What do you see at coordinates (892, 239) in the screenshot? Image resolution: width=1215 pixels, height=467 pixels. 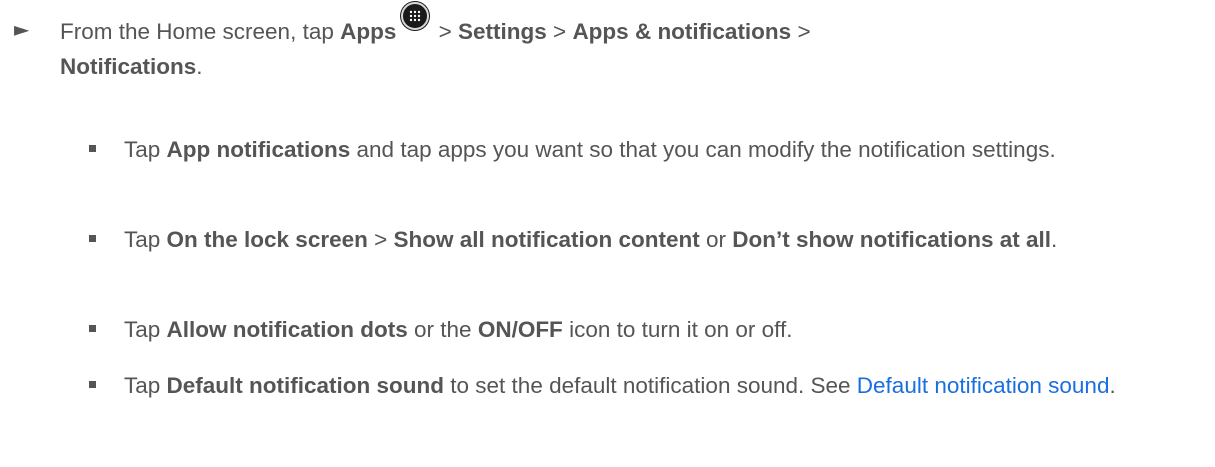 I see `dont-show-label: Don’t show notifications at all` at bounding box center [892, 239].